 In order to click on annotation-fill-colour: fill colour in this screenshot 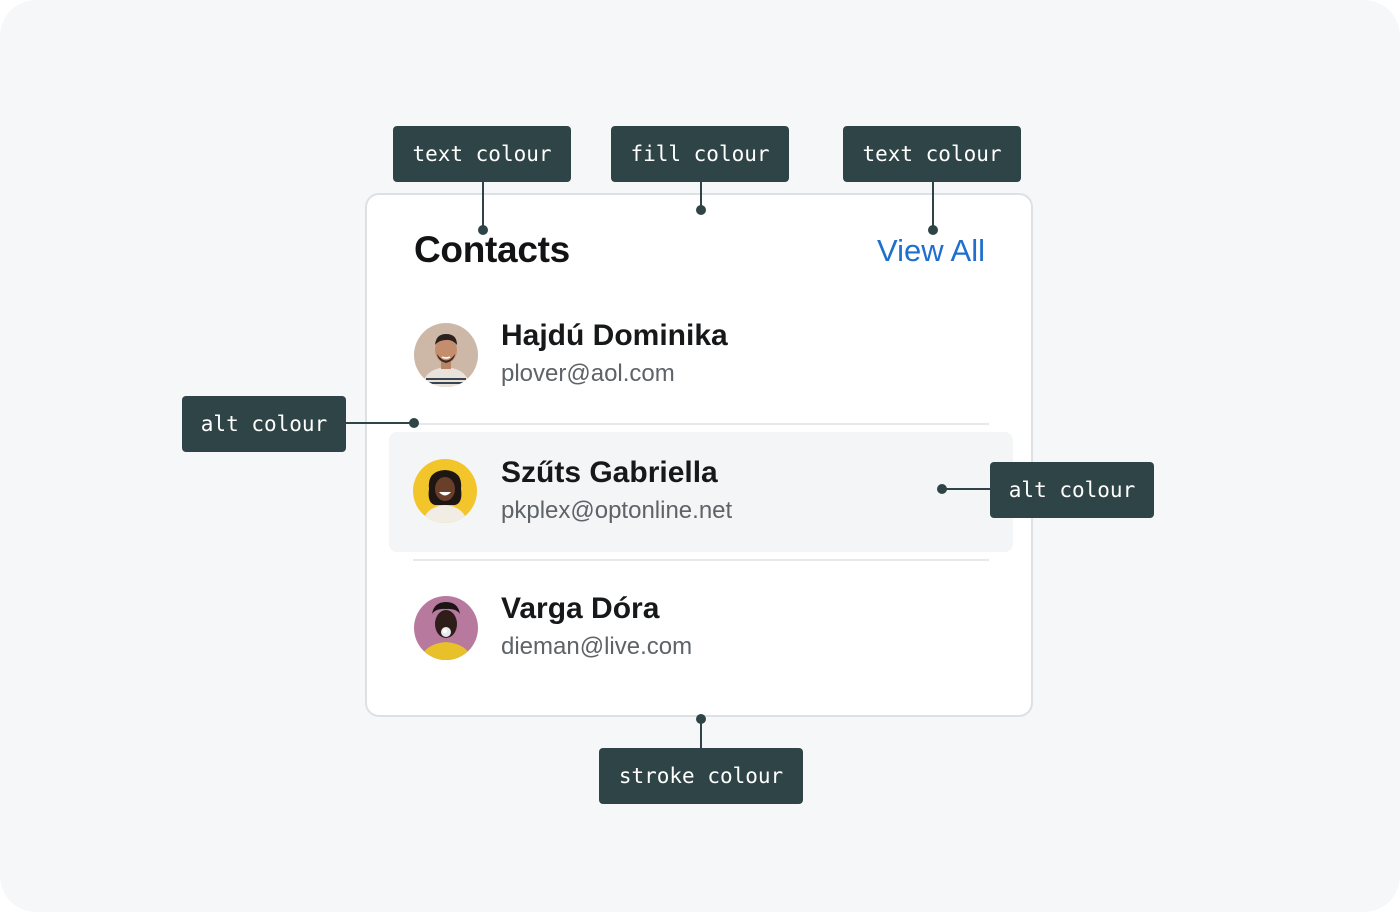, I will do `click(700, 154)`.